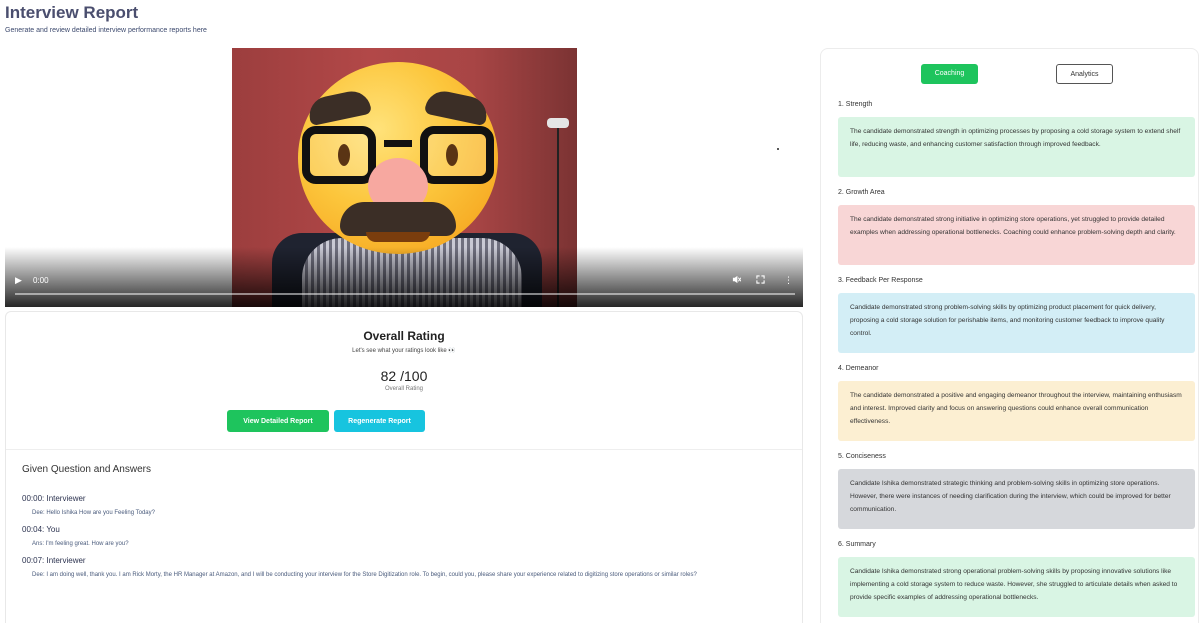 Image resolution: width=1199 pixels, height=623 pixels. I want to click on fullscreen-icon, so click(760, 280).